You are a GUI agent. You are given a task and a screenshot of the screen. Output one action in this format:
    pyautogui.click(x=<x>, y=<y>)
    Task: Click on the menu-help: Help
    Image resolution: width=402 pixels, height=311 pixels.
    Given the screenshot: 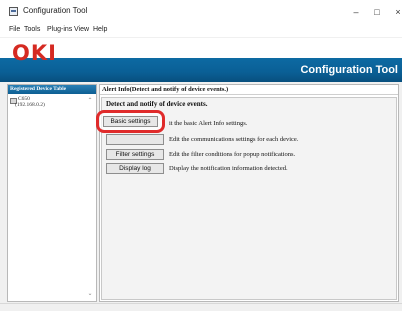 What is the action you would take?
    pyautogui.click(x=100, y=30)
    